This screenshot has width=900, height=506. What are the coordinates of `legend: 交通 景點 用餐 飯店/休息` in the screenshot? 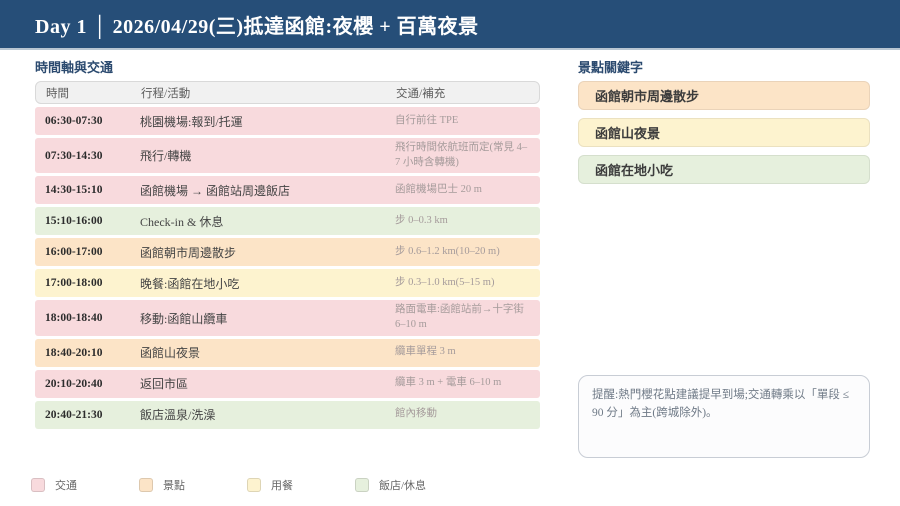 It's located at (228, 485).